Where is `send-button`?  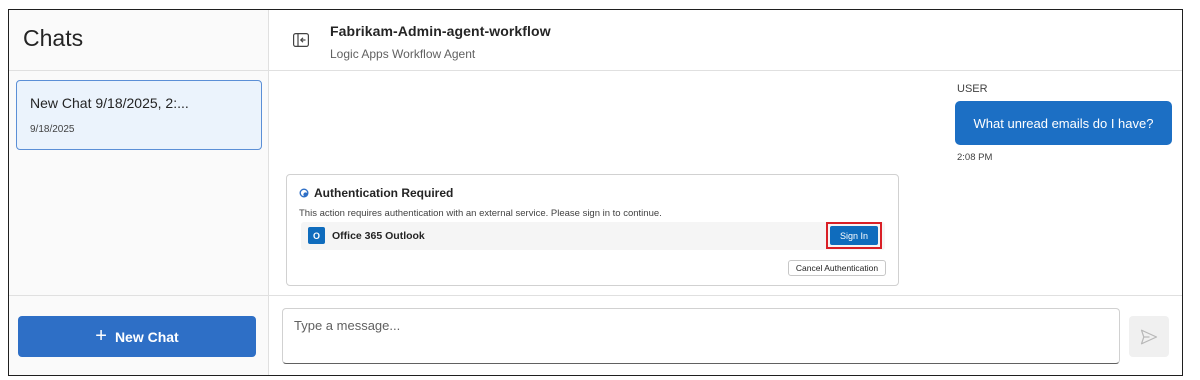 send-button is located at coordinates (1149, 336).